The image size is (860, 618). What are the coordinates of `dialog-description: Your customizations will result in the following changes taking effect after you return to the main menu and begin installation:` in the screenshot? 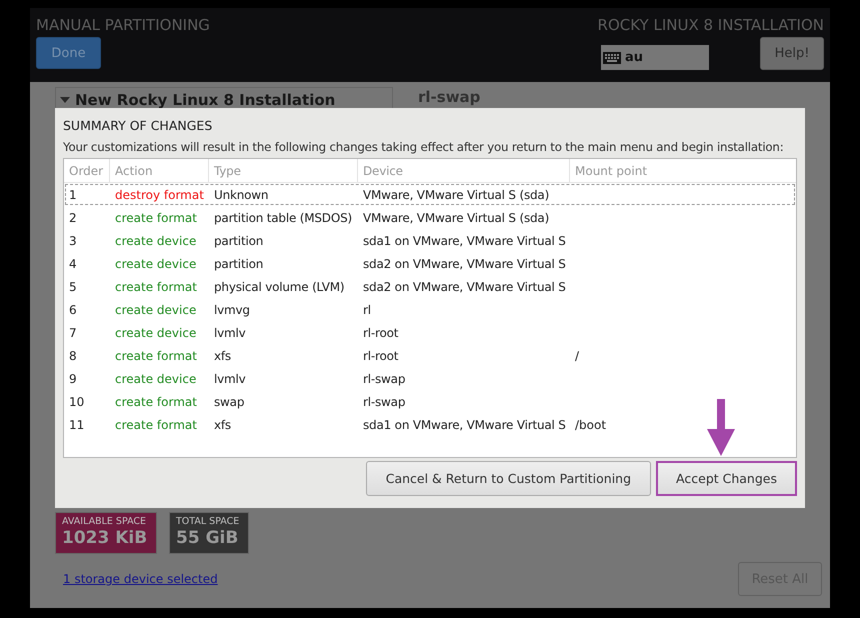 It's located at (423, 147).